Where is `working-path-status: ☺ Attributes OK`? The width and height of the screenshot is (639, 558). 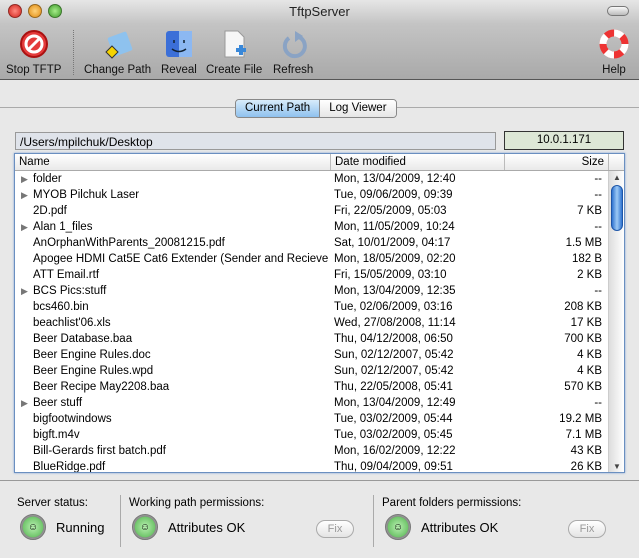
working-path-status: ☺ Attributes OK is located at coordinates (188, 527).